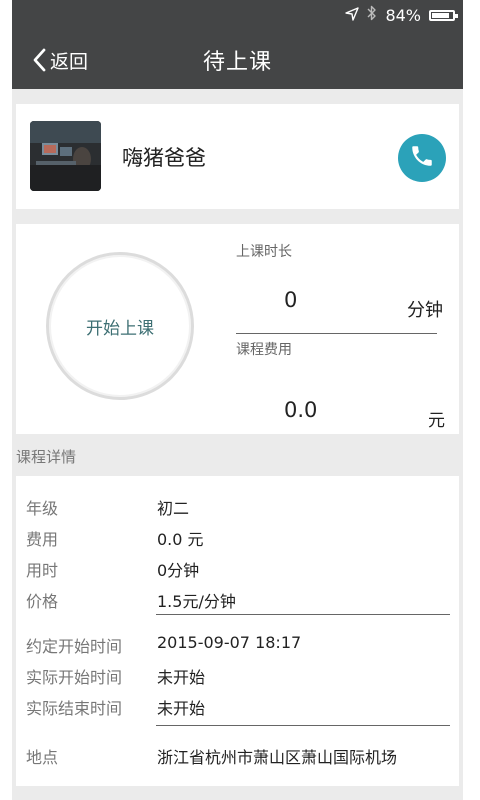 This screenshot has height=800, width=480. I want to click on bluetooth-icon, so click(372, 15).